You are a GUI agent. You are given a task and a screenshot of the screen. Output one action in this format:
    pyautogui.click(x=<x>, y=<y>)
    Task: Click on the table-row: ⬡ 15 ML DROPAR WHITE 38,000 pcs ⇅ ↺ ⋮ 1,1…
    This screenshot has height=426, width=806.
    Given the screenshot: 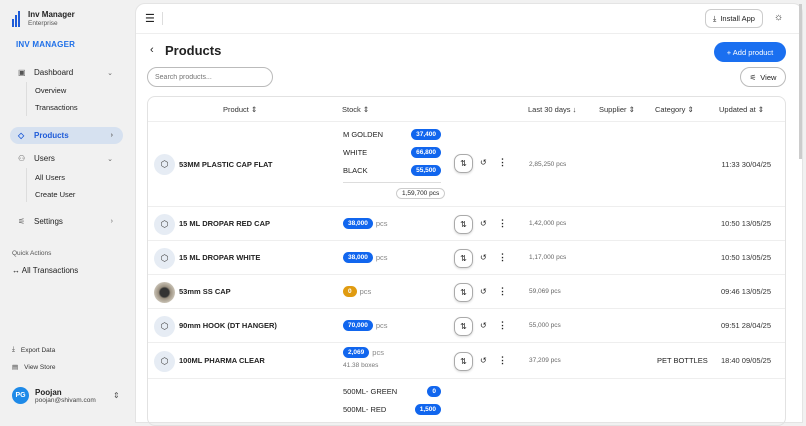 What is the action you would take?
    pyautogui.click(x=466, y=258)
    